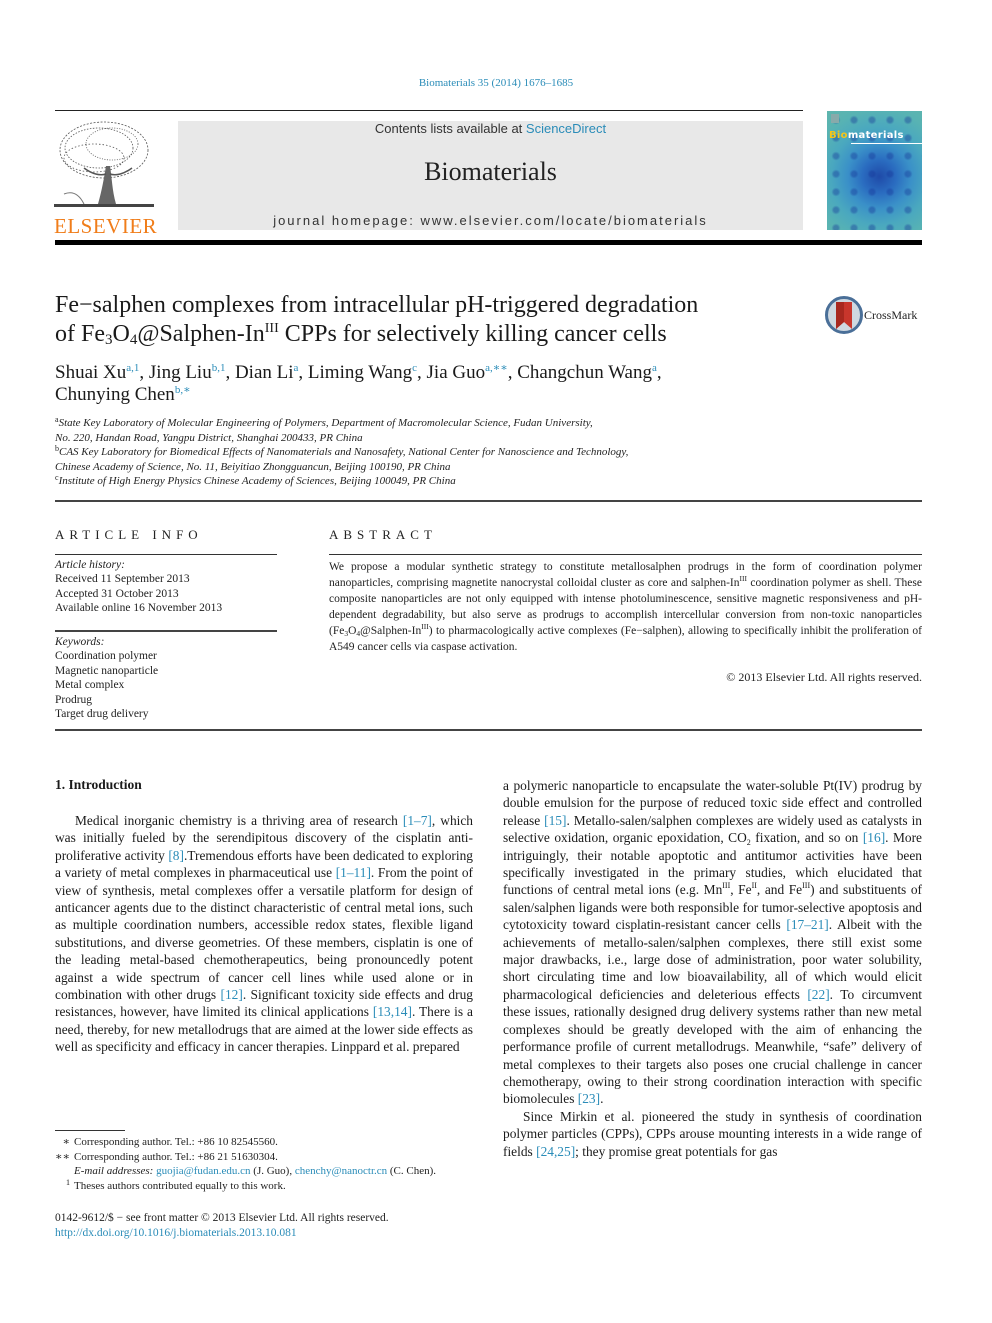  I want to click on title-subscript: 3, so click(109, 340).